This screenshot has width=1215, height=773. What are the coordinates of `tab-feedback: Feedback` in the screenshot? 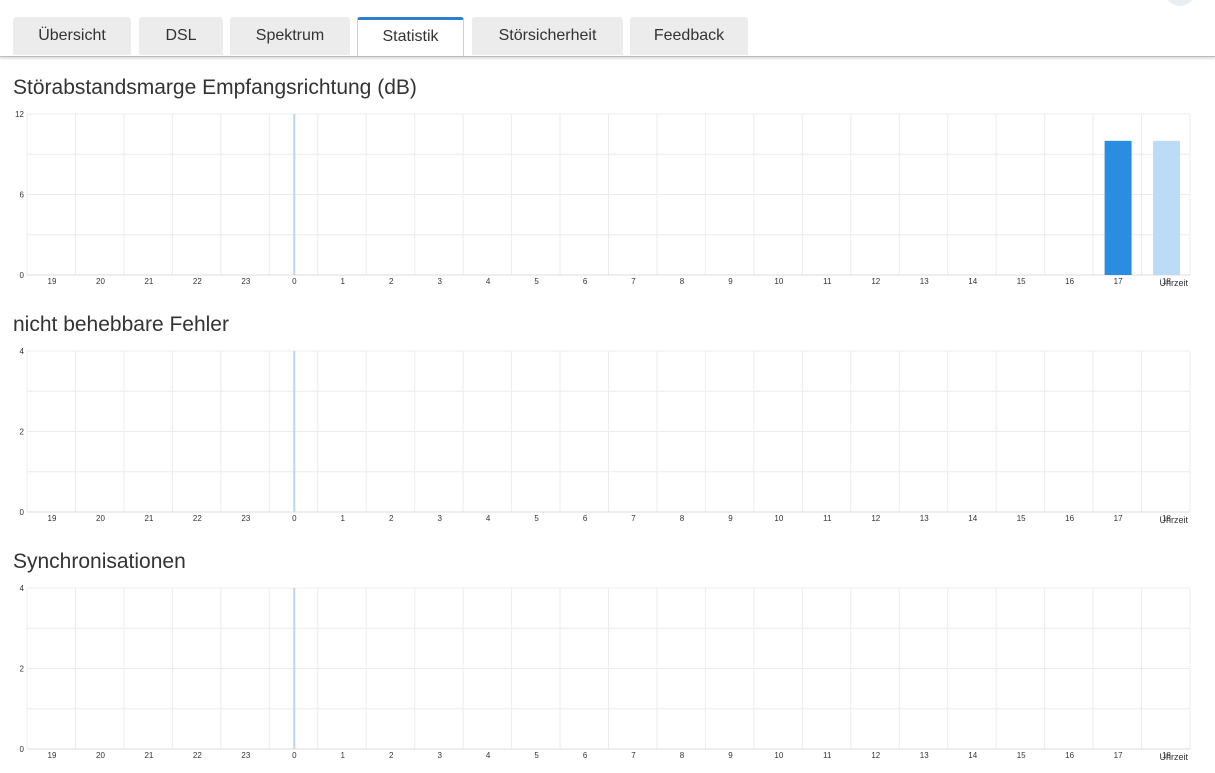 It's located at (689, 36).